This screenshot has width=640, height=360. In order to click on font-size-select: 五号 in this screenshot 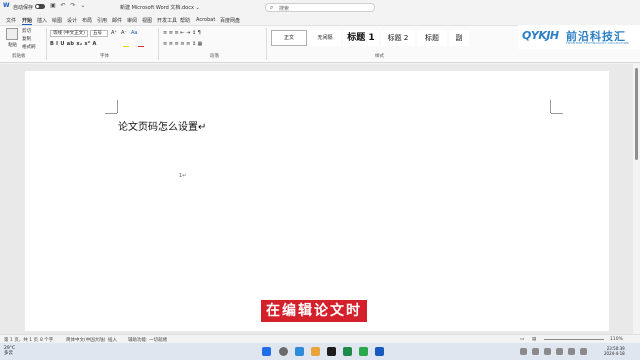, I will do `click(99, 33)`.